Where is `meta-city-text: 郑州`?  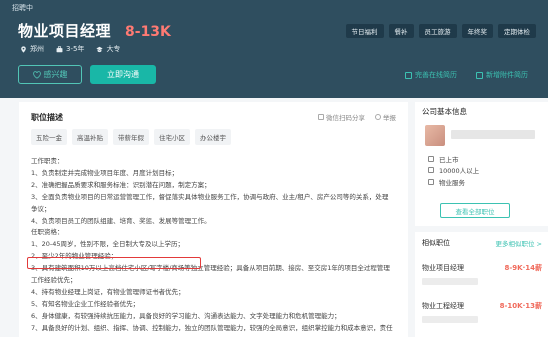
meta-city-text: 郑州 is located at coordinates (37, 49).